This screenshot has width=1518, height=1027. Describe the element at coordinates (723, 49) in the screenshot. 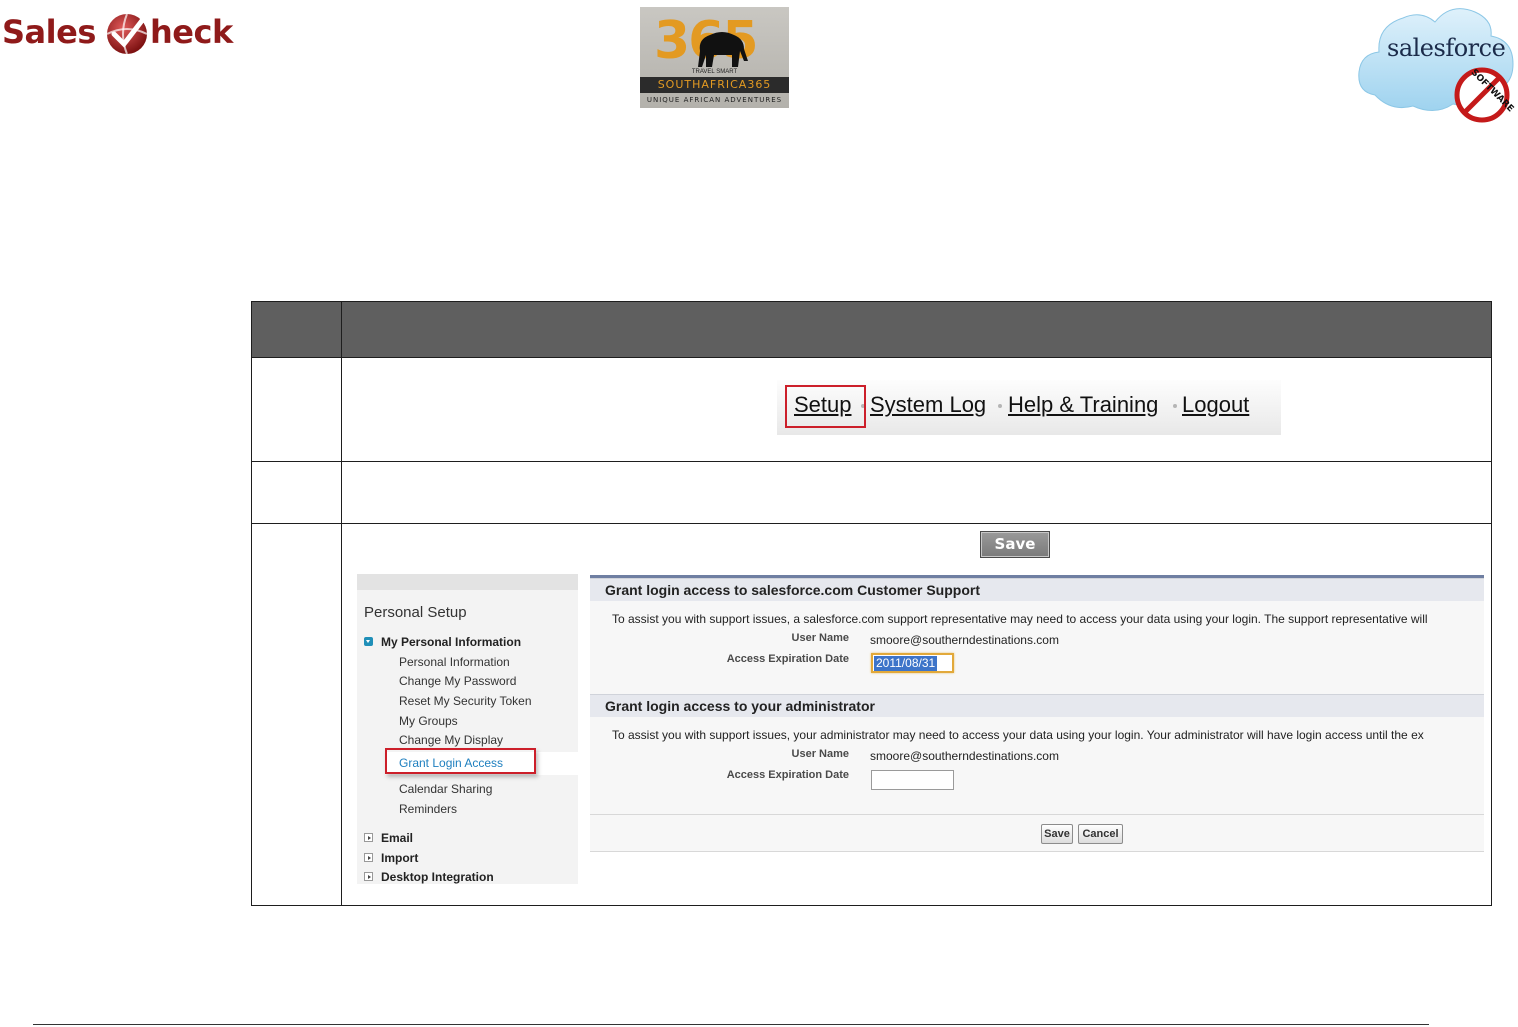

I see `elephant-icon` at that location.